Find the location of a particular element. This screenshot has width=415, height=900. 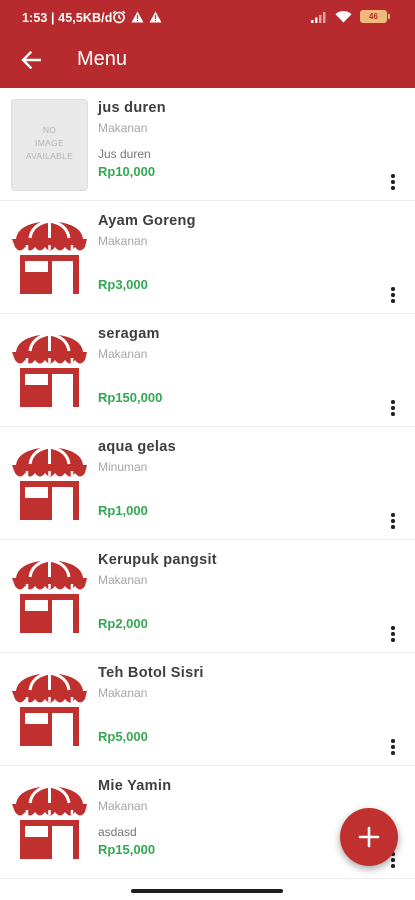

item-name: seragam is located at coordinates (129, 334).